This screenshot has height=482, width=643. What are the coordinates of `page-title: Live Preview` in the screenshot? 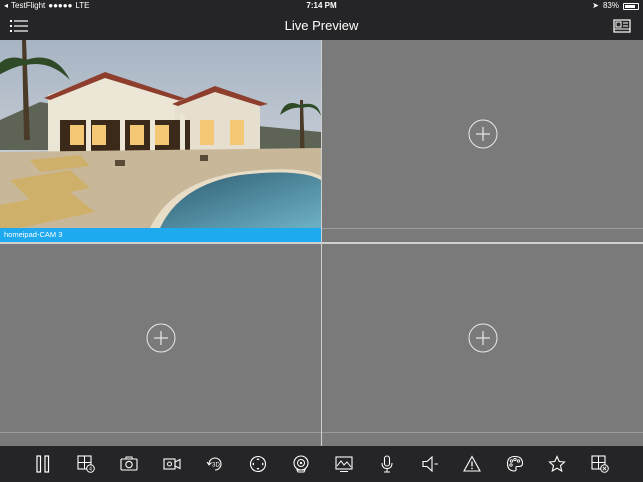 It's located at (321, 25).